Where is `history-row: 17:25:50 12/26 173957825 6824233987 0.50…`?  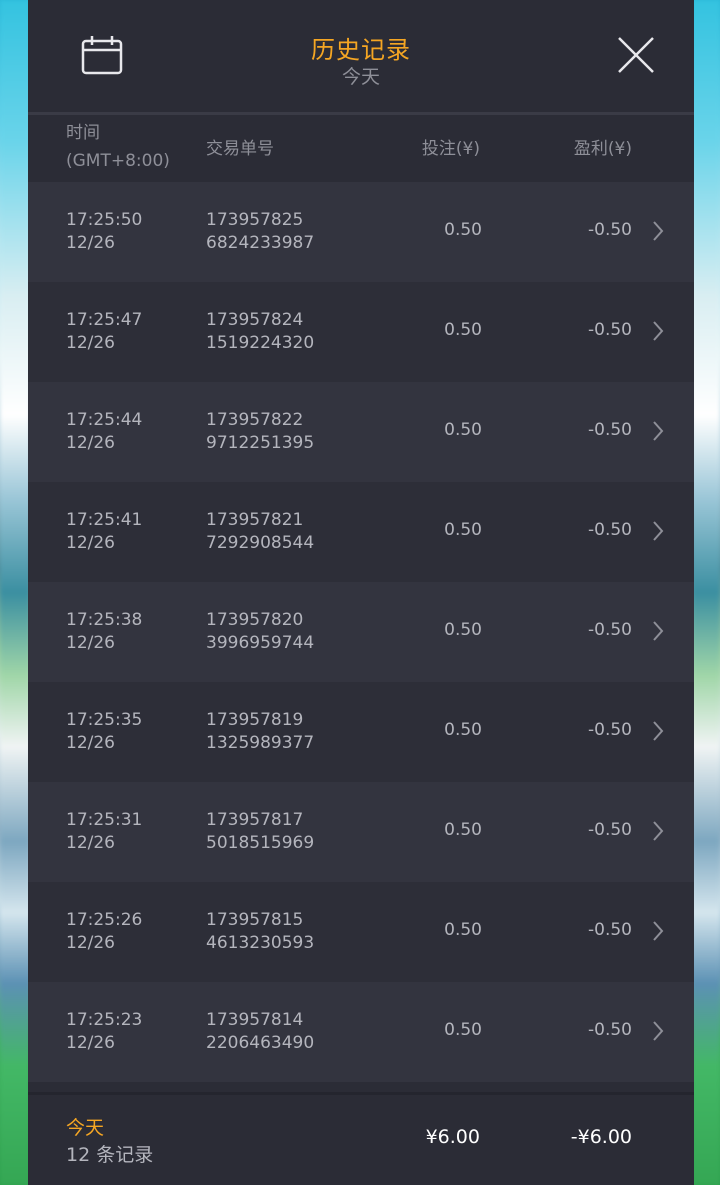 history-row: 17:25:50 12/26 173957825 6824233987 0.50… is located at coordinates (361, 232).